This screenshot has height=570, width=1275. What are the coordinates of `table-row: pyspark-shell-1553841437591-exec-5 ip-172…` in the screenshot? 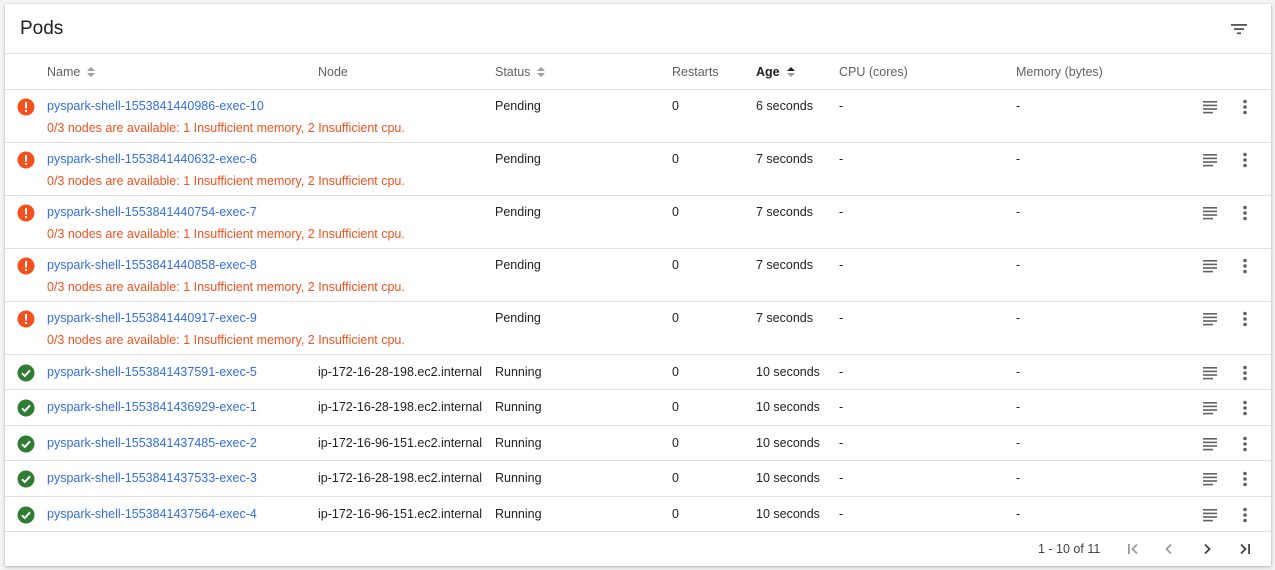 It's located at (638, 373).